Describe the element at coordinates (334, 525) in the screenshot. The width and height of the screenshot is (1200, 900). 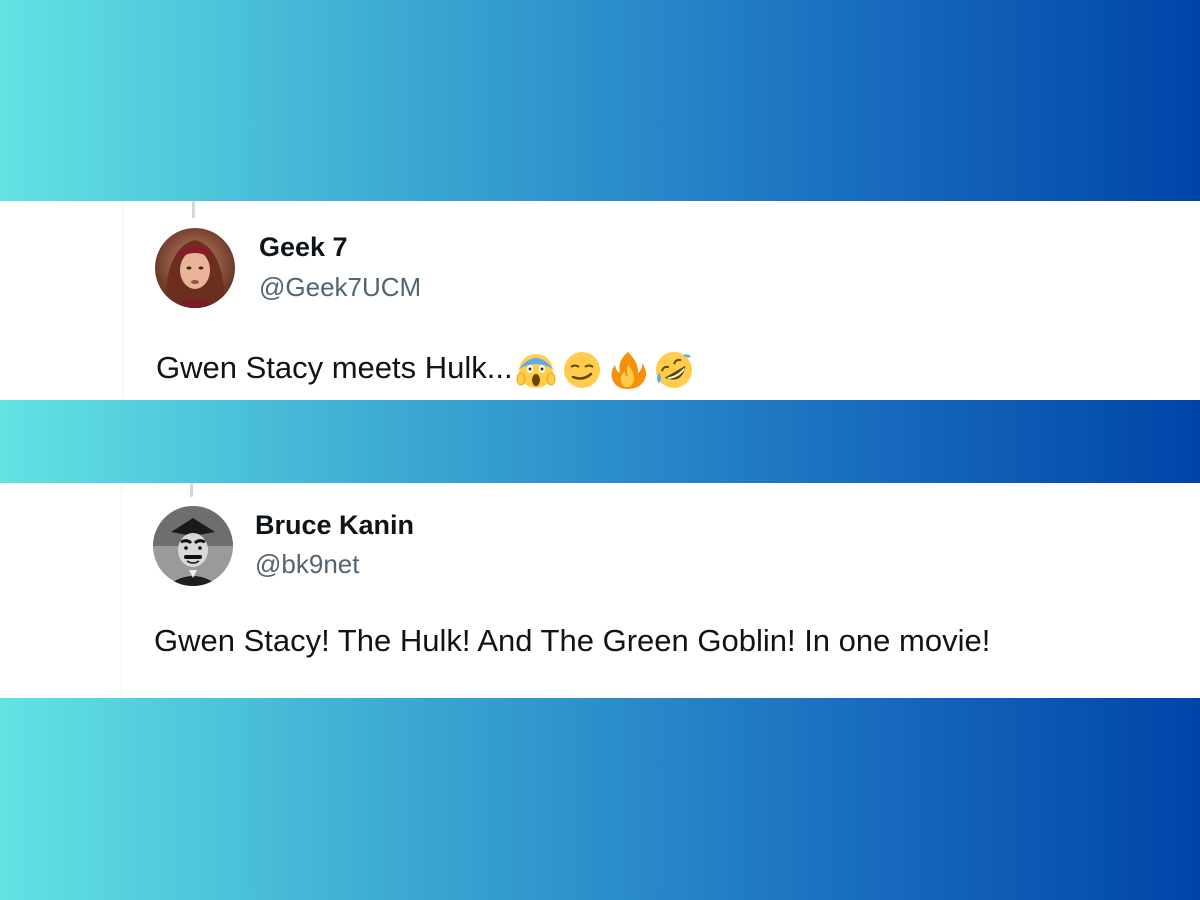
I see `display-name: Bruce Kanin` at that location.